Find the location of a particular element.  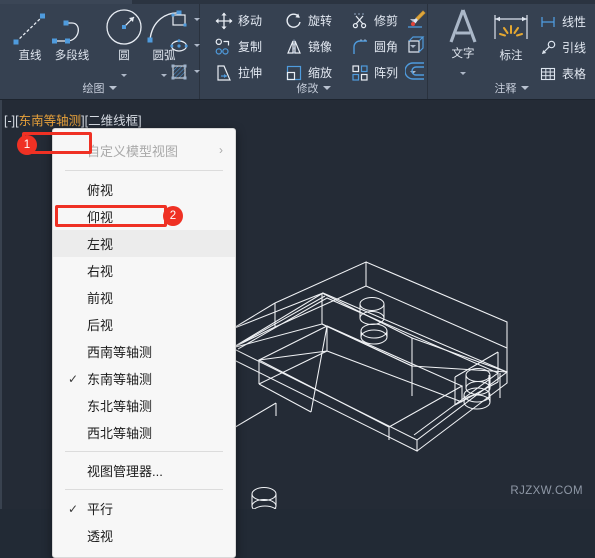

leader-icon is located at coordinates (548, 48).